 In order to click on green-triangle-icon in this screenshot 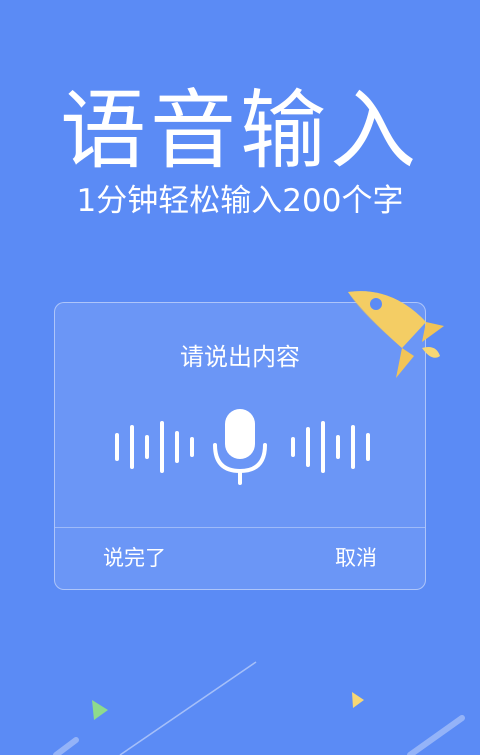, I will do `click(100, 710)`.